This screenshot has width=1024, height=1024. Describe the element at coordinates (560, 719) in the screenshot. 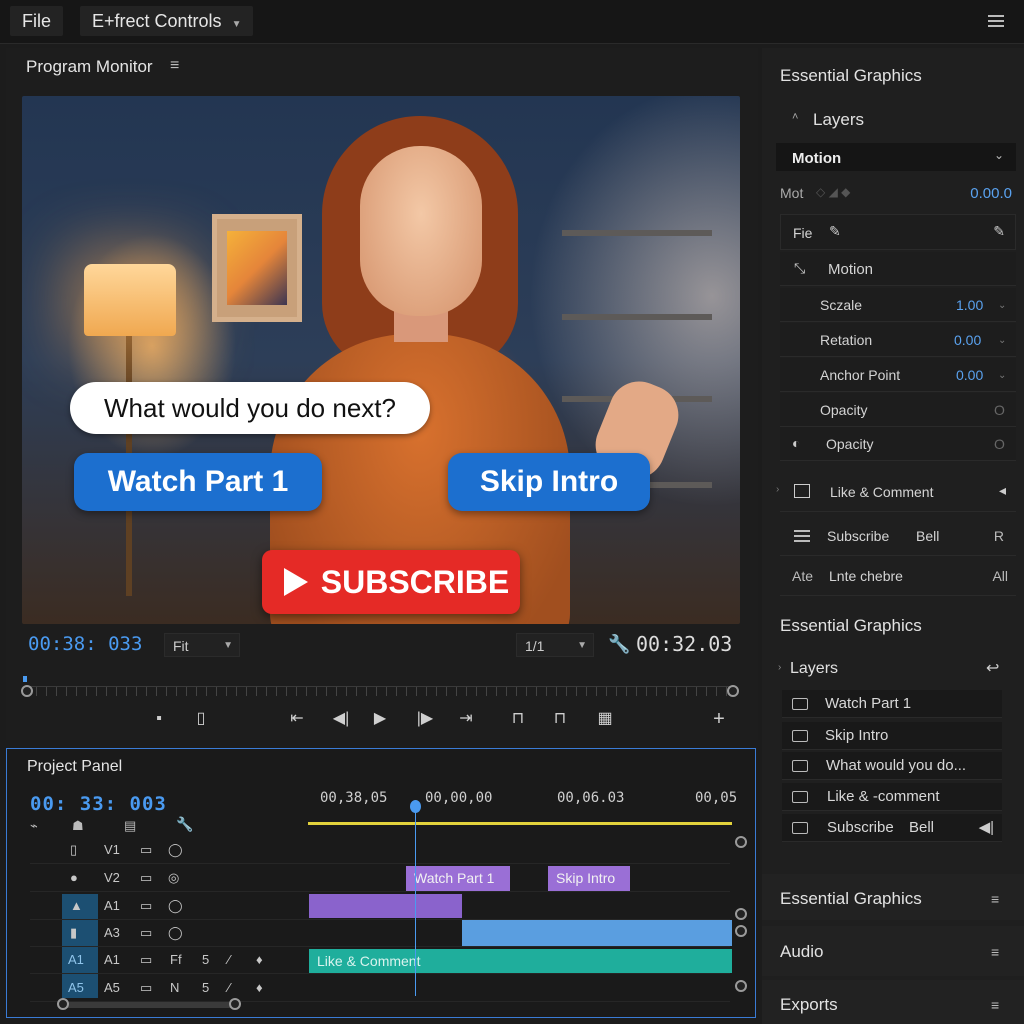

I see `extract-icon: ⊓` at that location.